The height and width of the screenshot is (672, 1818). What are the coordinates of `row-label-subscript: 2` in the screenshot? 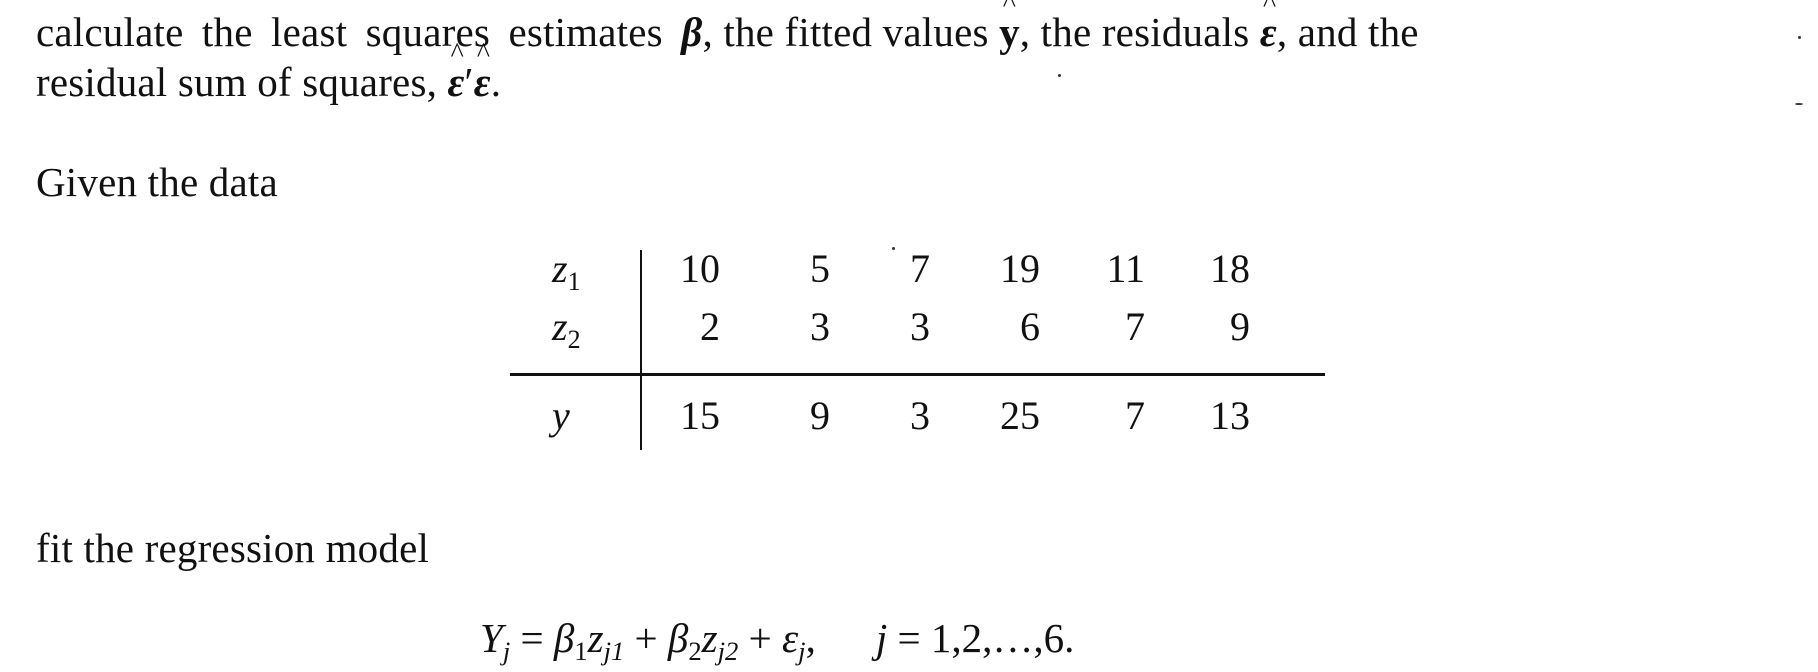 It's located at (574, 339).